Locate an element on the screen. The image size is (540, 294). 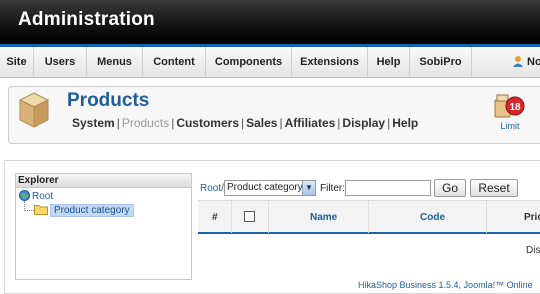
tree-child-label: Product category is located at coordinates (92, 210).